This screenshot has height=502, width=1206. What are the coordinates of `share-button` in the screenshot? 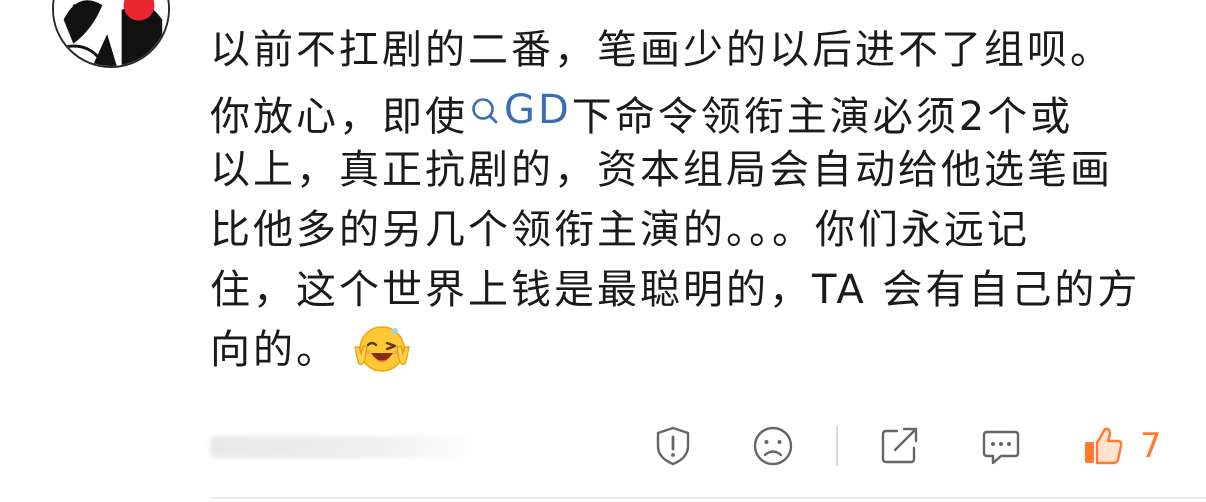 It's located at (899, 446).